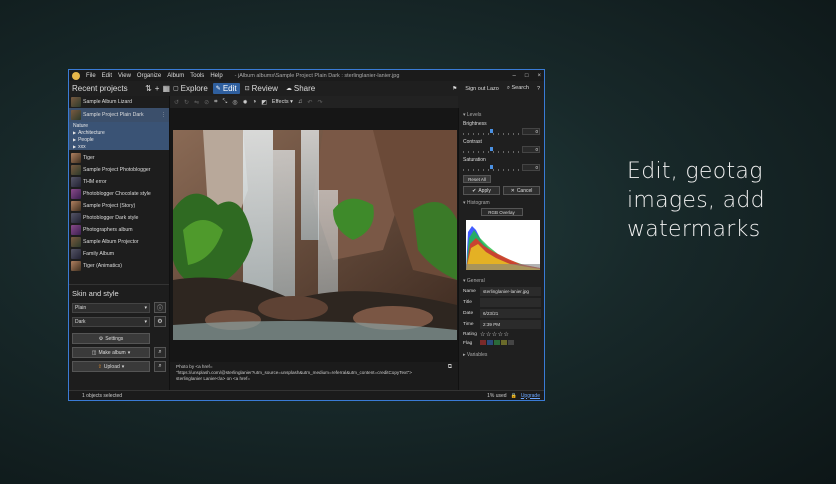 Image resolution: width=836 pixels, height=484 pixels. Describe the element at coordinates (160, 352) in the screenshot. I see `preview-button: ⌕` at that location.